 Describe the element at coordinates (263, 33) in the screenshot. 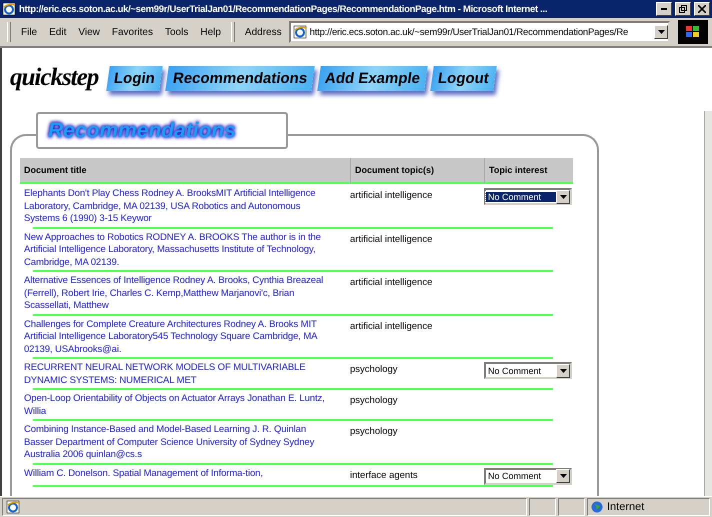

I see `address-label: Address` at that location.